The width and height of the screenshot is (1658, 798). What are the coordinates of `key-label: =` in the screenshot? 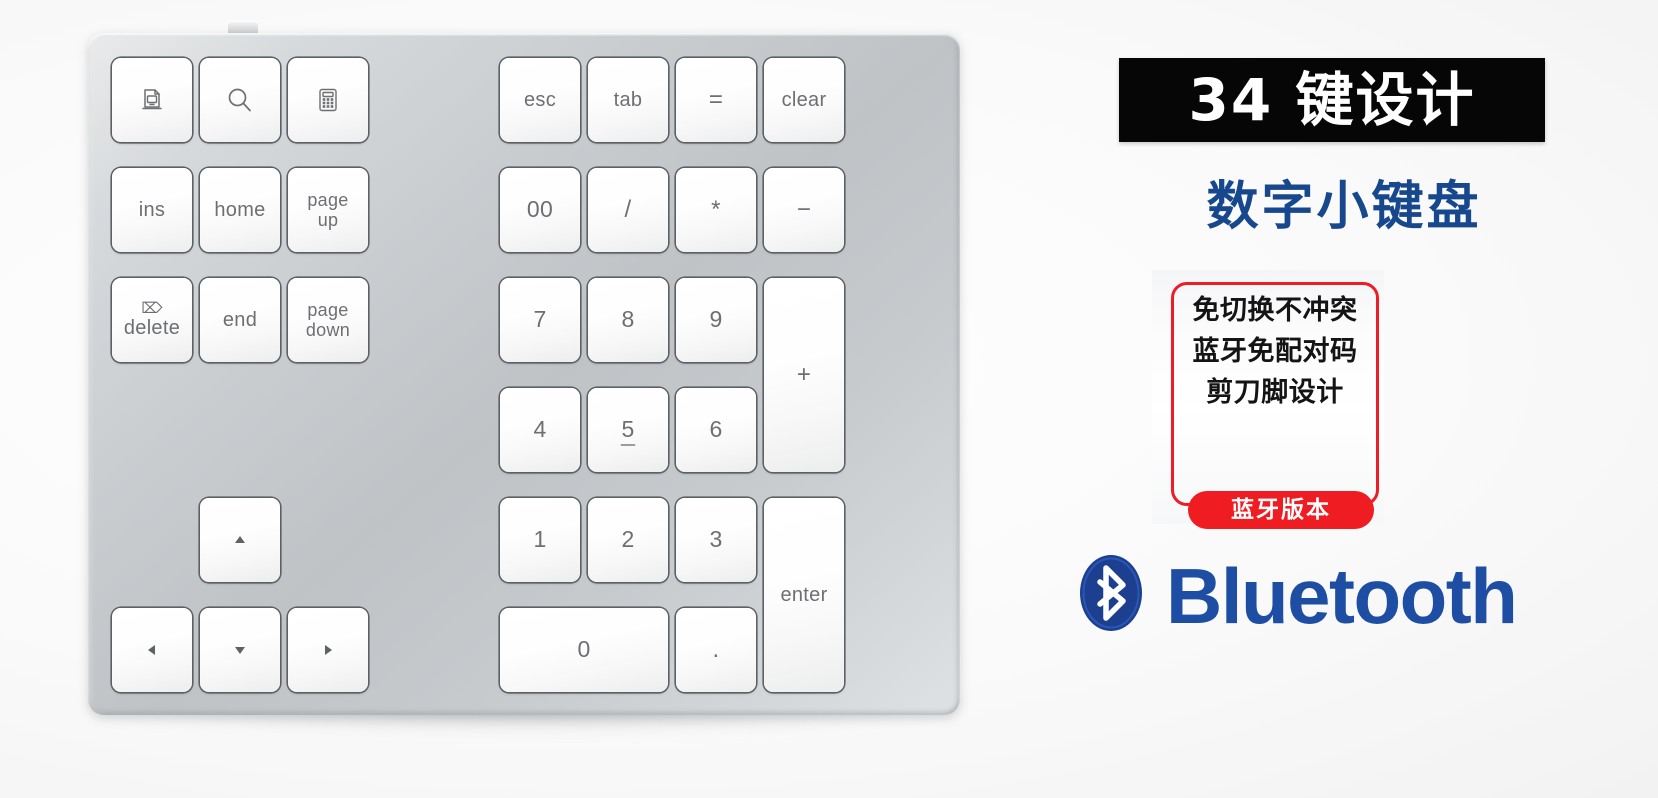 It's located at (716, 99).